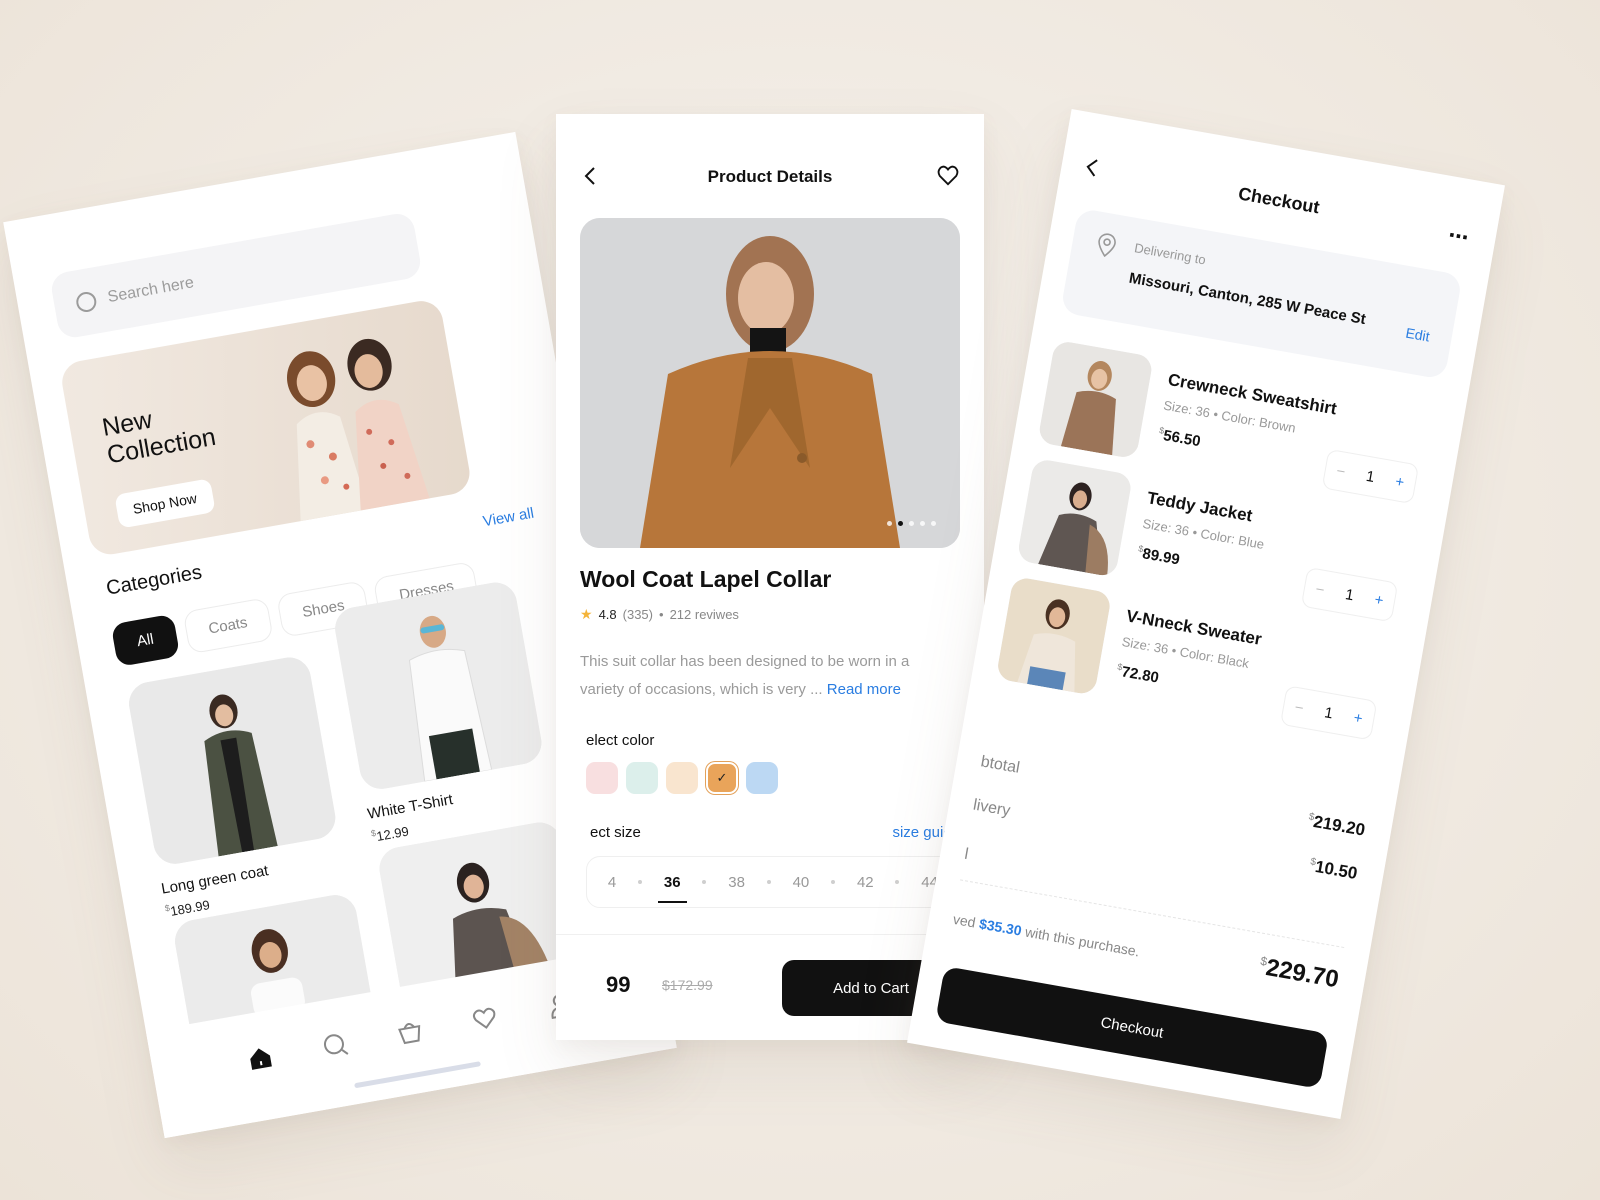  Describe the element at coordinates (1417, 335) in the screenshot. I see `edit-address-link: Edit` at that location.